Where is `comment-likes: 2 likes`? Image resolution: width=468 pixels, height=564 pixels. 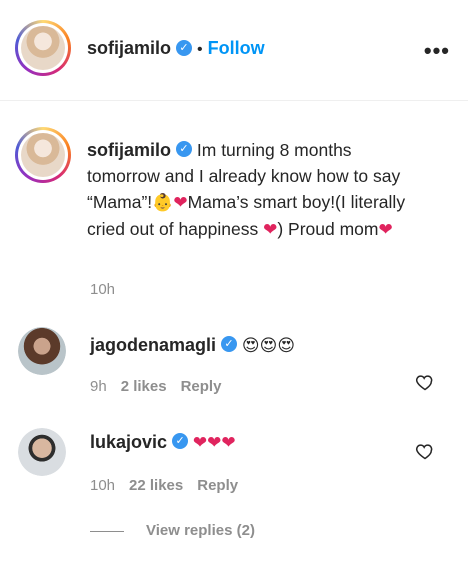 comment-likes: 2 likes is located at coordinates (144, 386).